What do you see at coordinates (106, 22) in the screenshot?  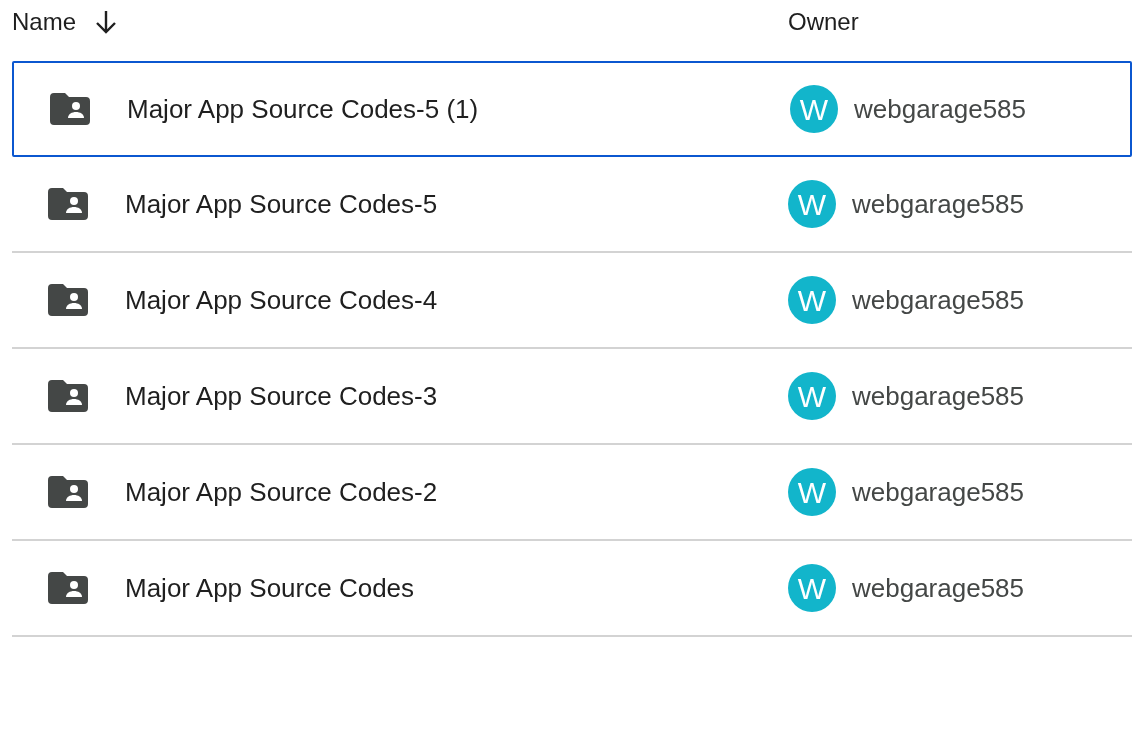 I see `sort-arrow-icon` at bounding box center [106, 22].